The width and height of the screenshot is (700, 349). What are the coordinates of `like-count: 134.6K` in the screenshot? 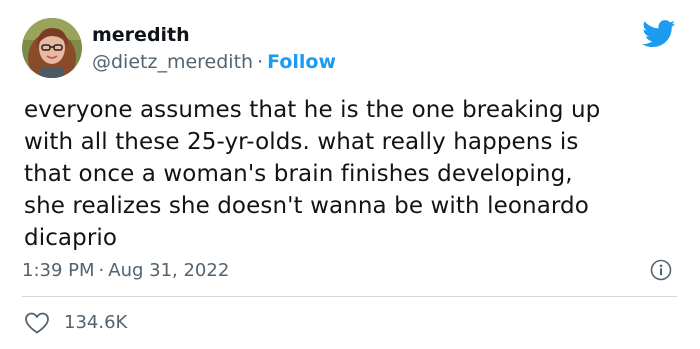 It's located at (95, 323).